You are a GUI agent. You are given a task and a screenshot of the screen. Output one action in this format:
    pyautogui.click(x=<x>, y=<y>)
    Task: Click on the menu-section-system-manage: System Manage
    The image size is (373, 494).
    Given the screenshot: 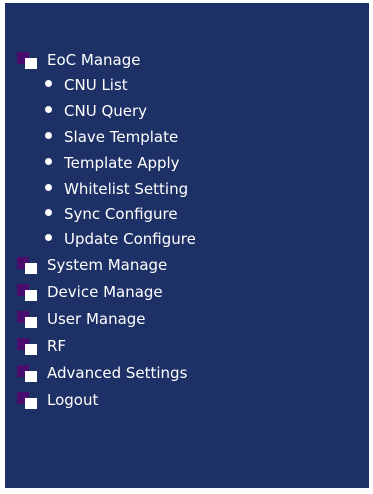 What is the action you would take?
    pyautogui.click(x=86, y=265)
    